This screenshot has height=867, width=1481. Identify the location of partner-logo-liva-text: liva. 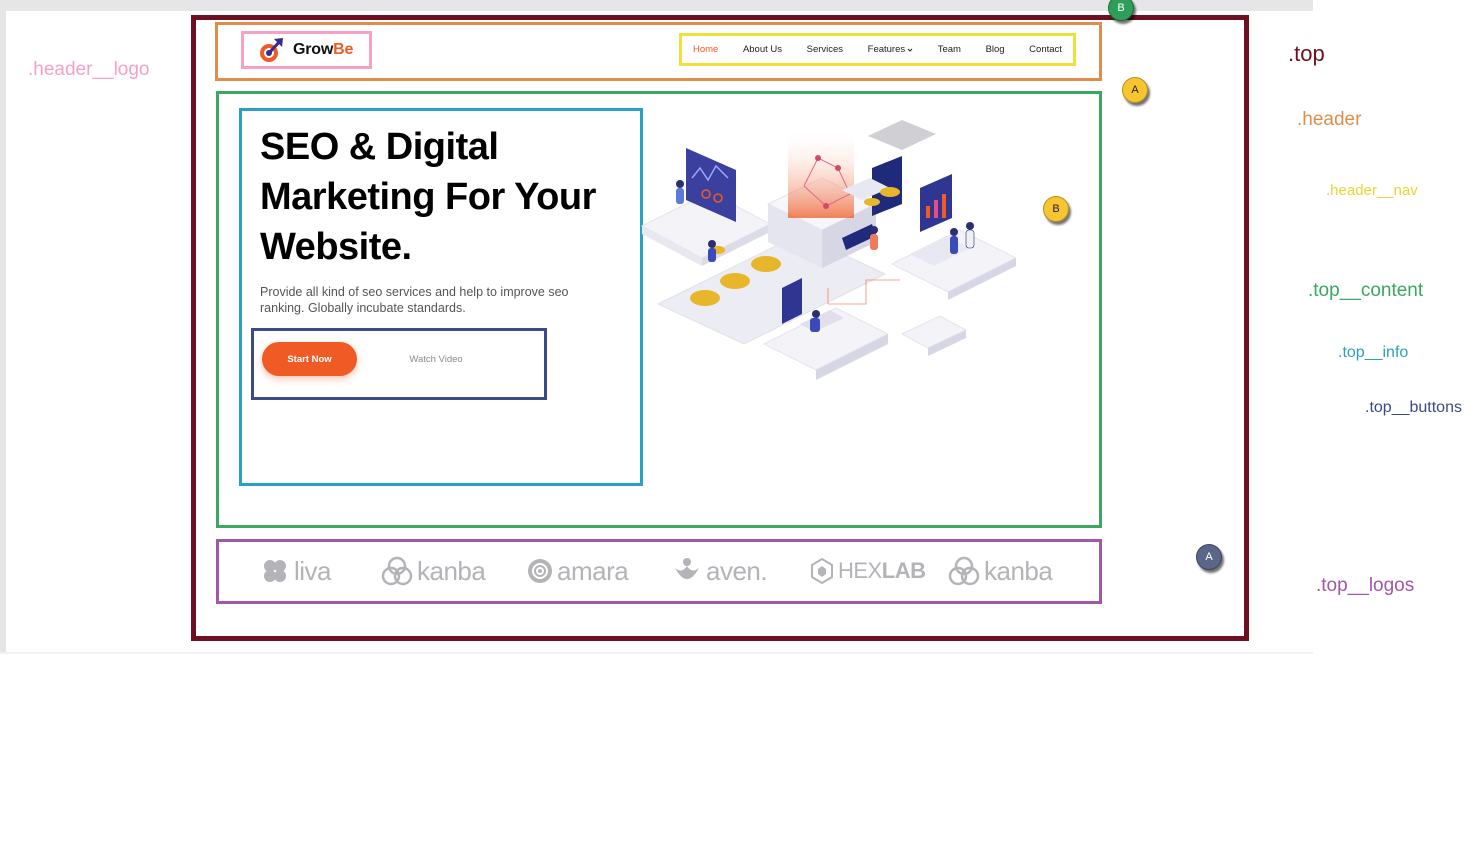
(313, 570).